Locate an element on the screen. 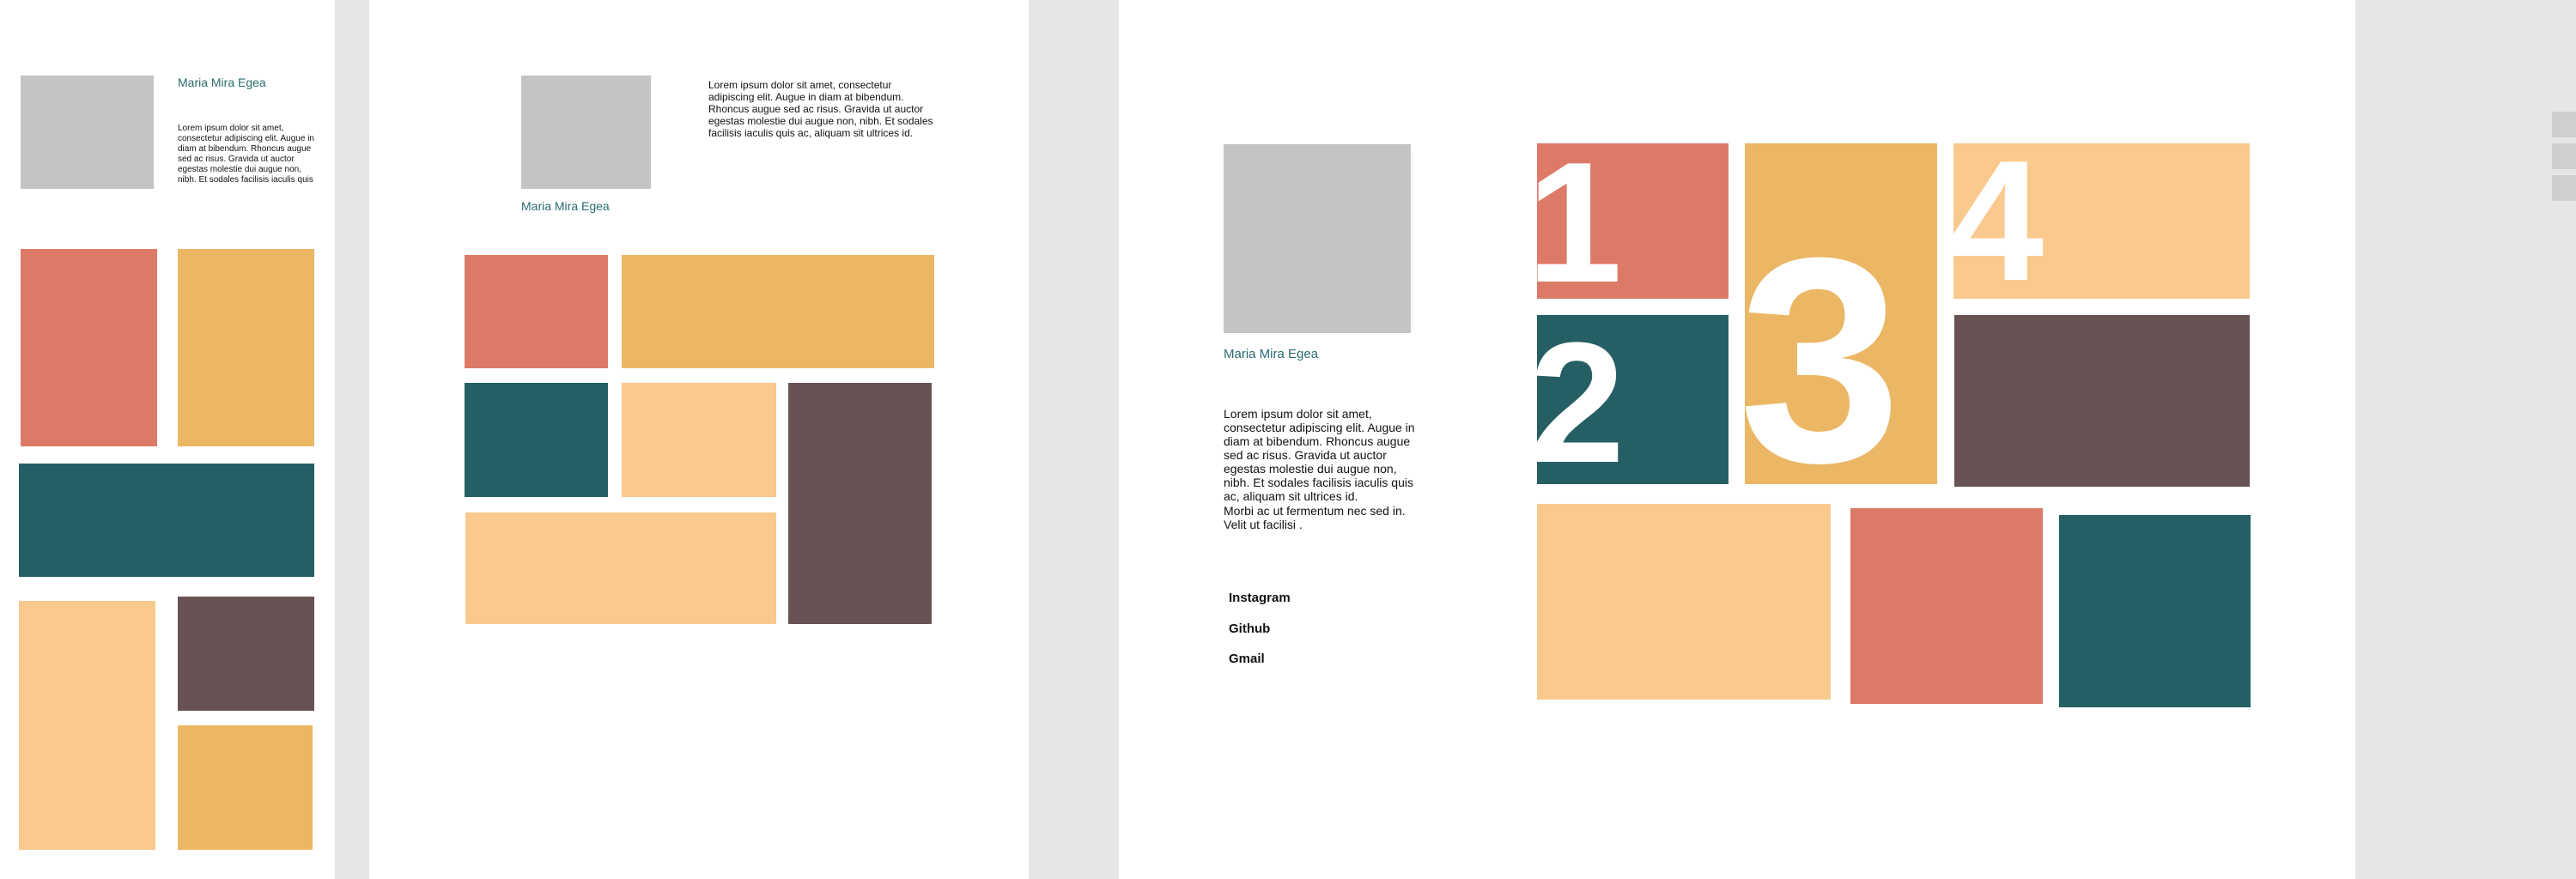 The width and height of the screenshot is (2576, 879). tile-teal-bottom is located at coordinates (2155, 611).